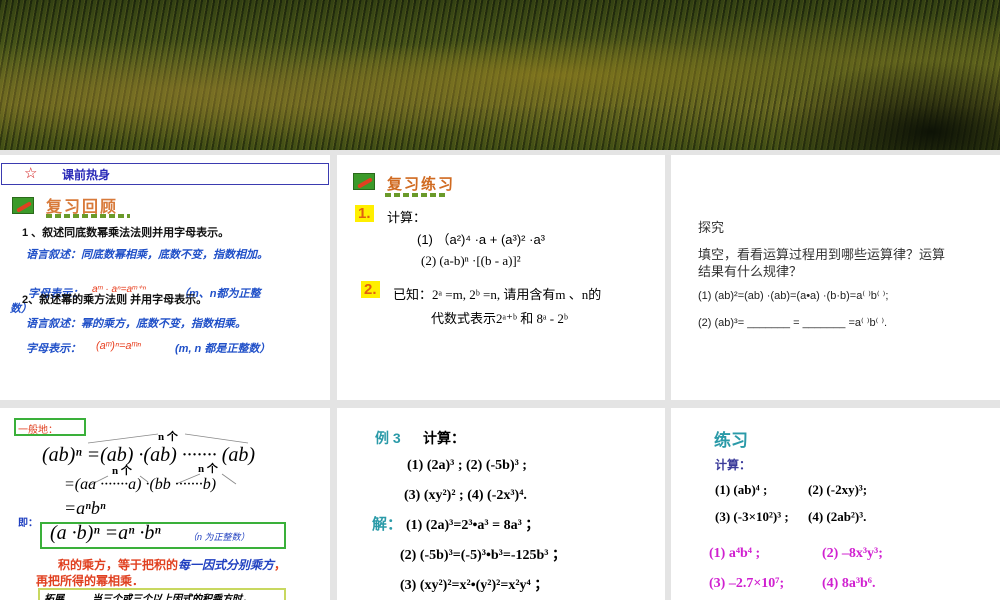  I want to click on problem-4: (4) (2ab²)³., so click(837, 516).